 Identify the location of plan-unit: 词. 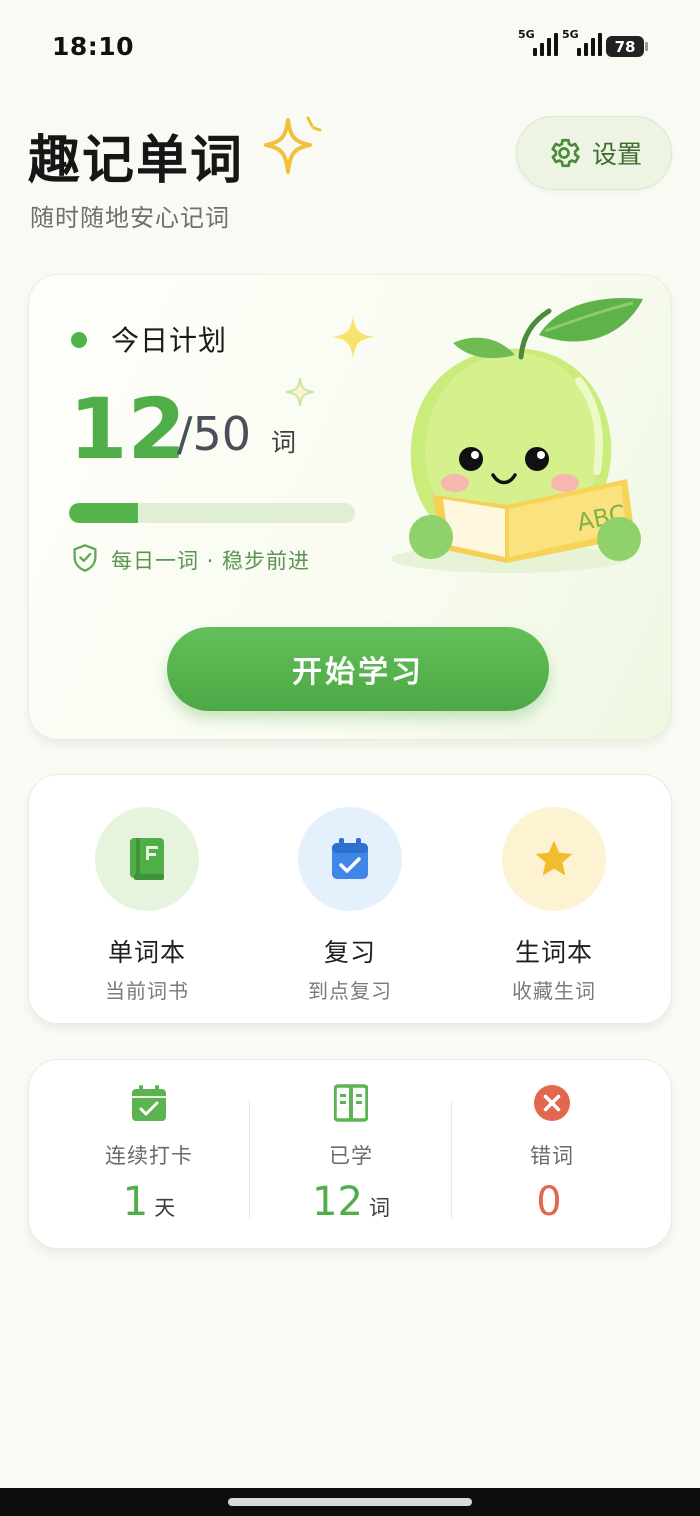
(284, 442).